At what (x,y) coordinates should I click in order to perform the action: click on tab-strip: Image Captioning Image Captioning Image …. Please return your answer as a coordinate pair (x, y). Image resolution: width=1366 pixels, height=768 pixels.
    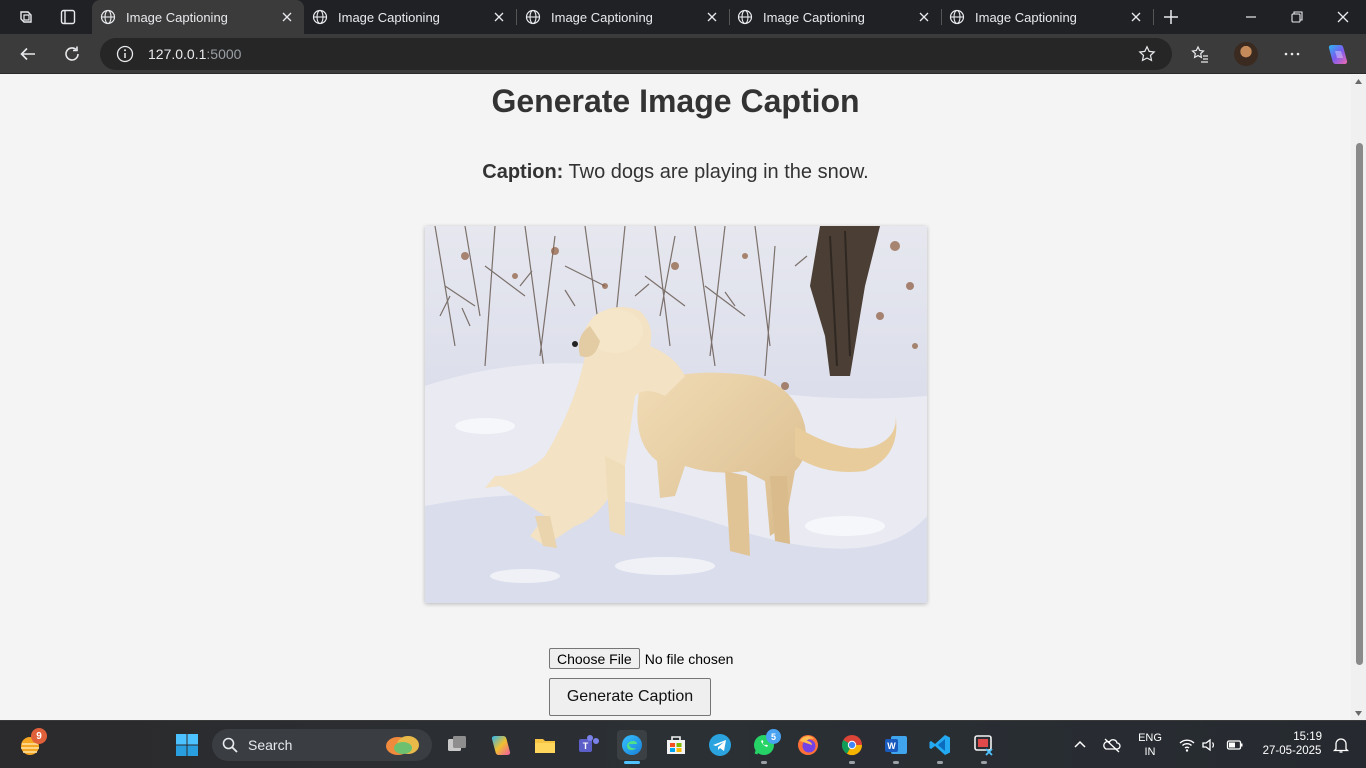
    Looking at the image, I should click on (683, 17).